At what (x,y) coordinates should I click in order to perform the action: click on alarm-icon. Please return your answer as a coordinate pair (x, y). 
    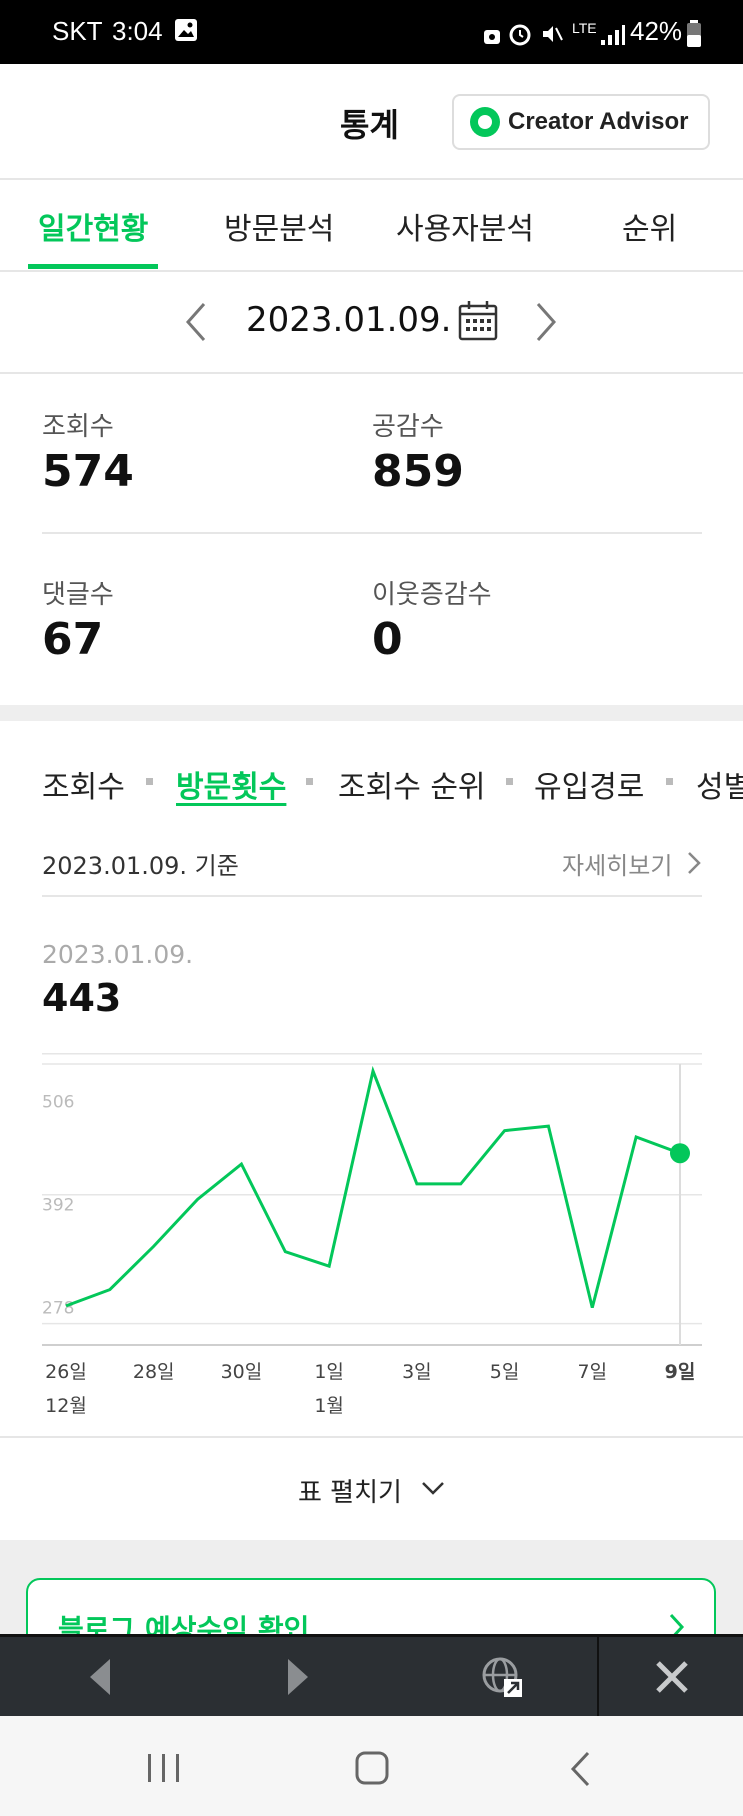
    Looking at the image, I should click on (520, 35).